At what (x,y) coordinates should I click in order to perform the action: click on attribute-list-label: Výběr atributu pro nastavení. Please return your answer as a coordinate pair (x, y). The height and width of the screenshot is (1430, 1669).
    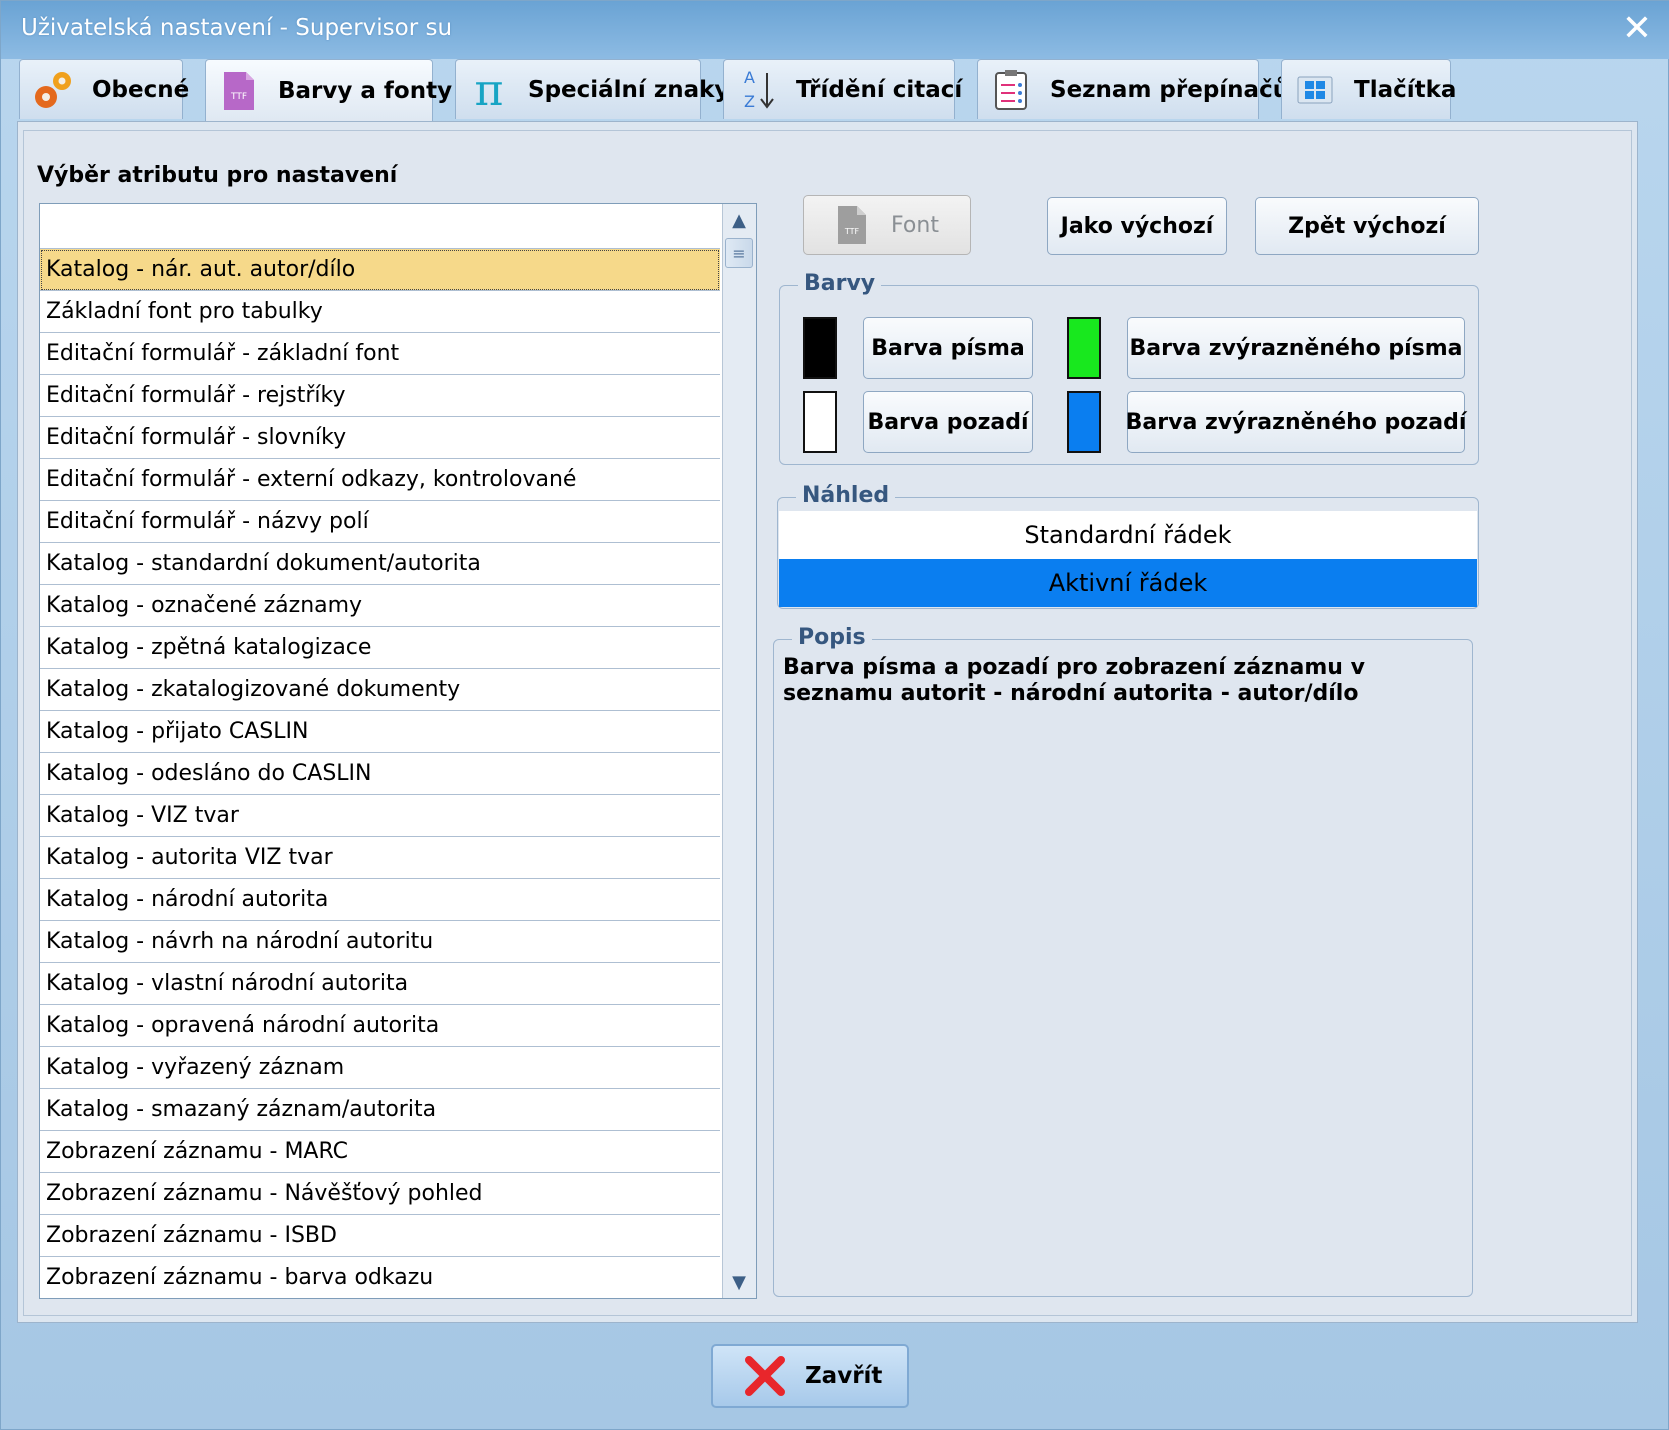
    Looking at the image, I should click on (217, 175).